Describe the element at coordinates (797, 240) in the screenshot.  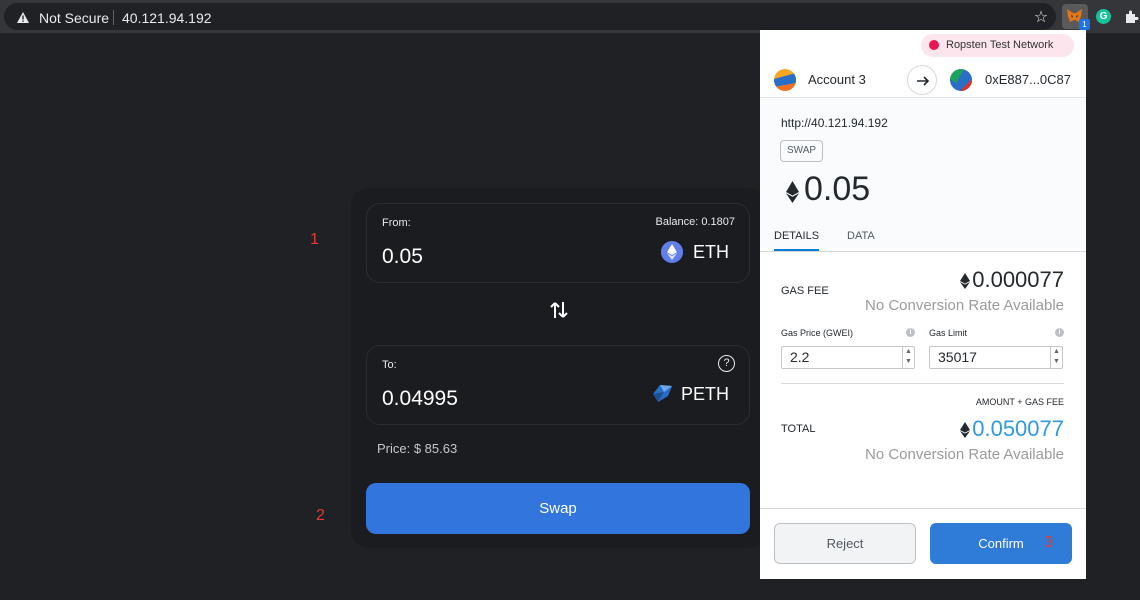
I see `tab-details: DETAILS` at that location.